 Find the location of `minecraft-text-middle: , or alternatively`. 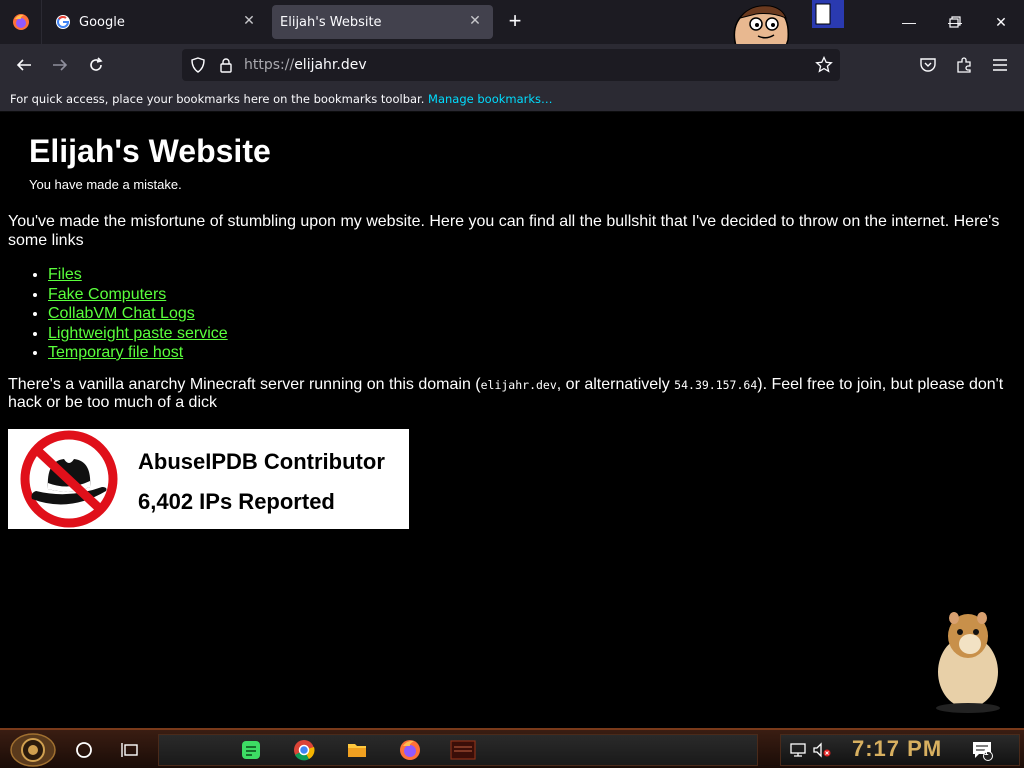

minecraft-text-middle: , or alternatively is located at coordinates (615, 384).